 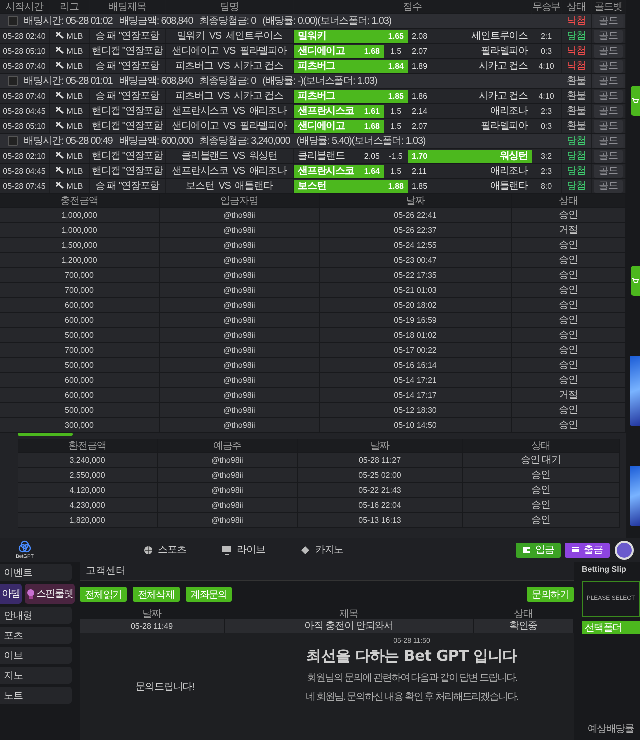 What do you see at coordinates (351, 186) in the screenshot?
I see `odds-button: 보스턴 1.88` at bounding box center [351, 186].